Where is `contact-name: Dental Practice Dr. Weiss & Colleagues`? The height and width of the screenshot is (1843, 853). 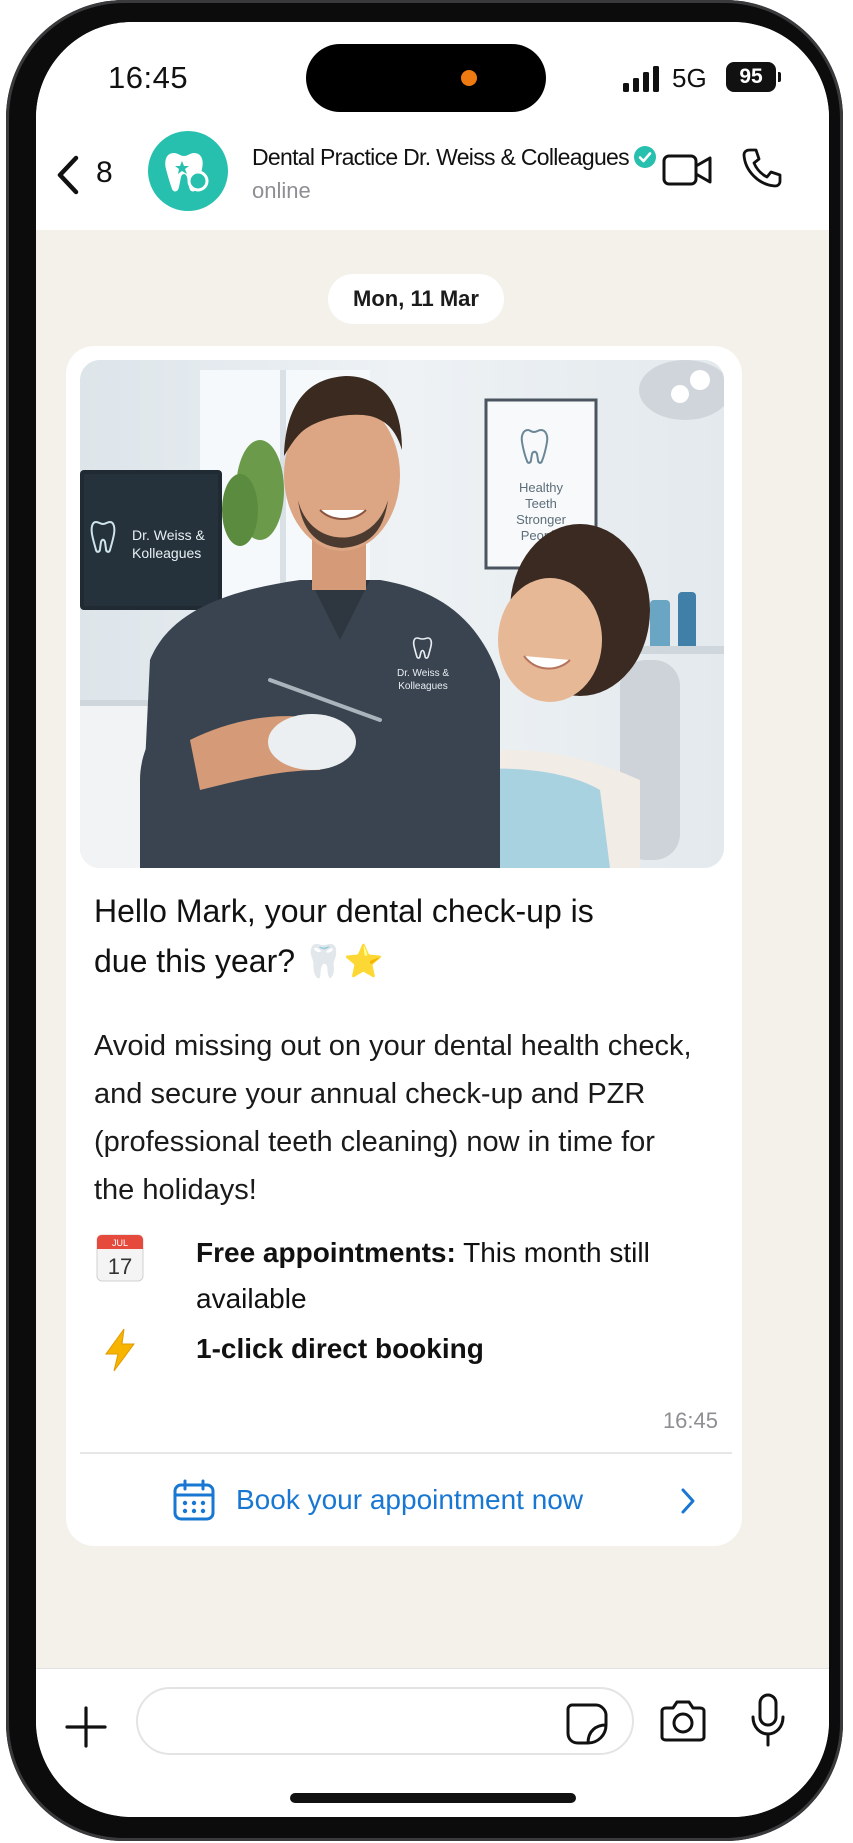
contact-name: Dental Practice Dr. Weiss & Colleagues is located at coordinates (454, 157).